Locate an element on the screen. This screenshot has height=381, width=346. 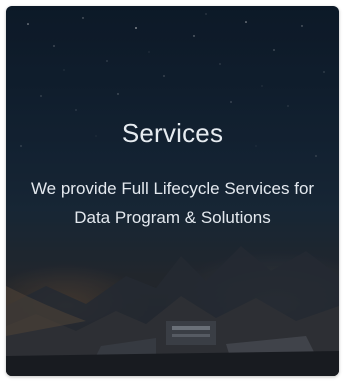
card-title: Services is located at coordinates (172, 133).